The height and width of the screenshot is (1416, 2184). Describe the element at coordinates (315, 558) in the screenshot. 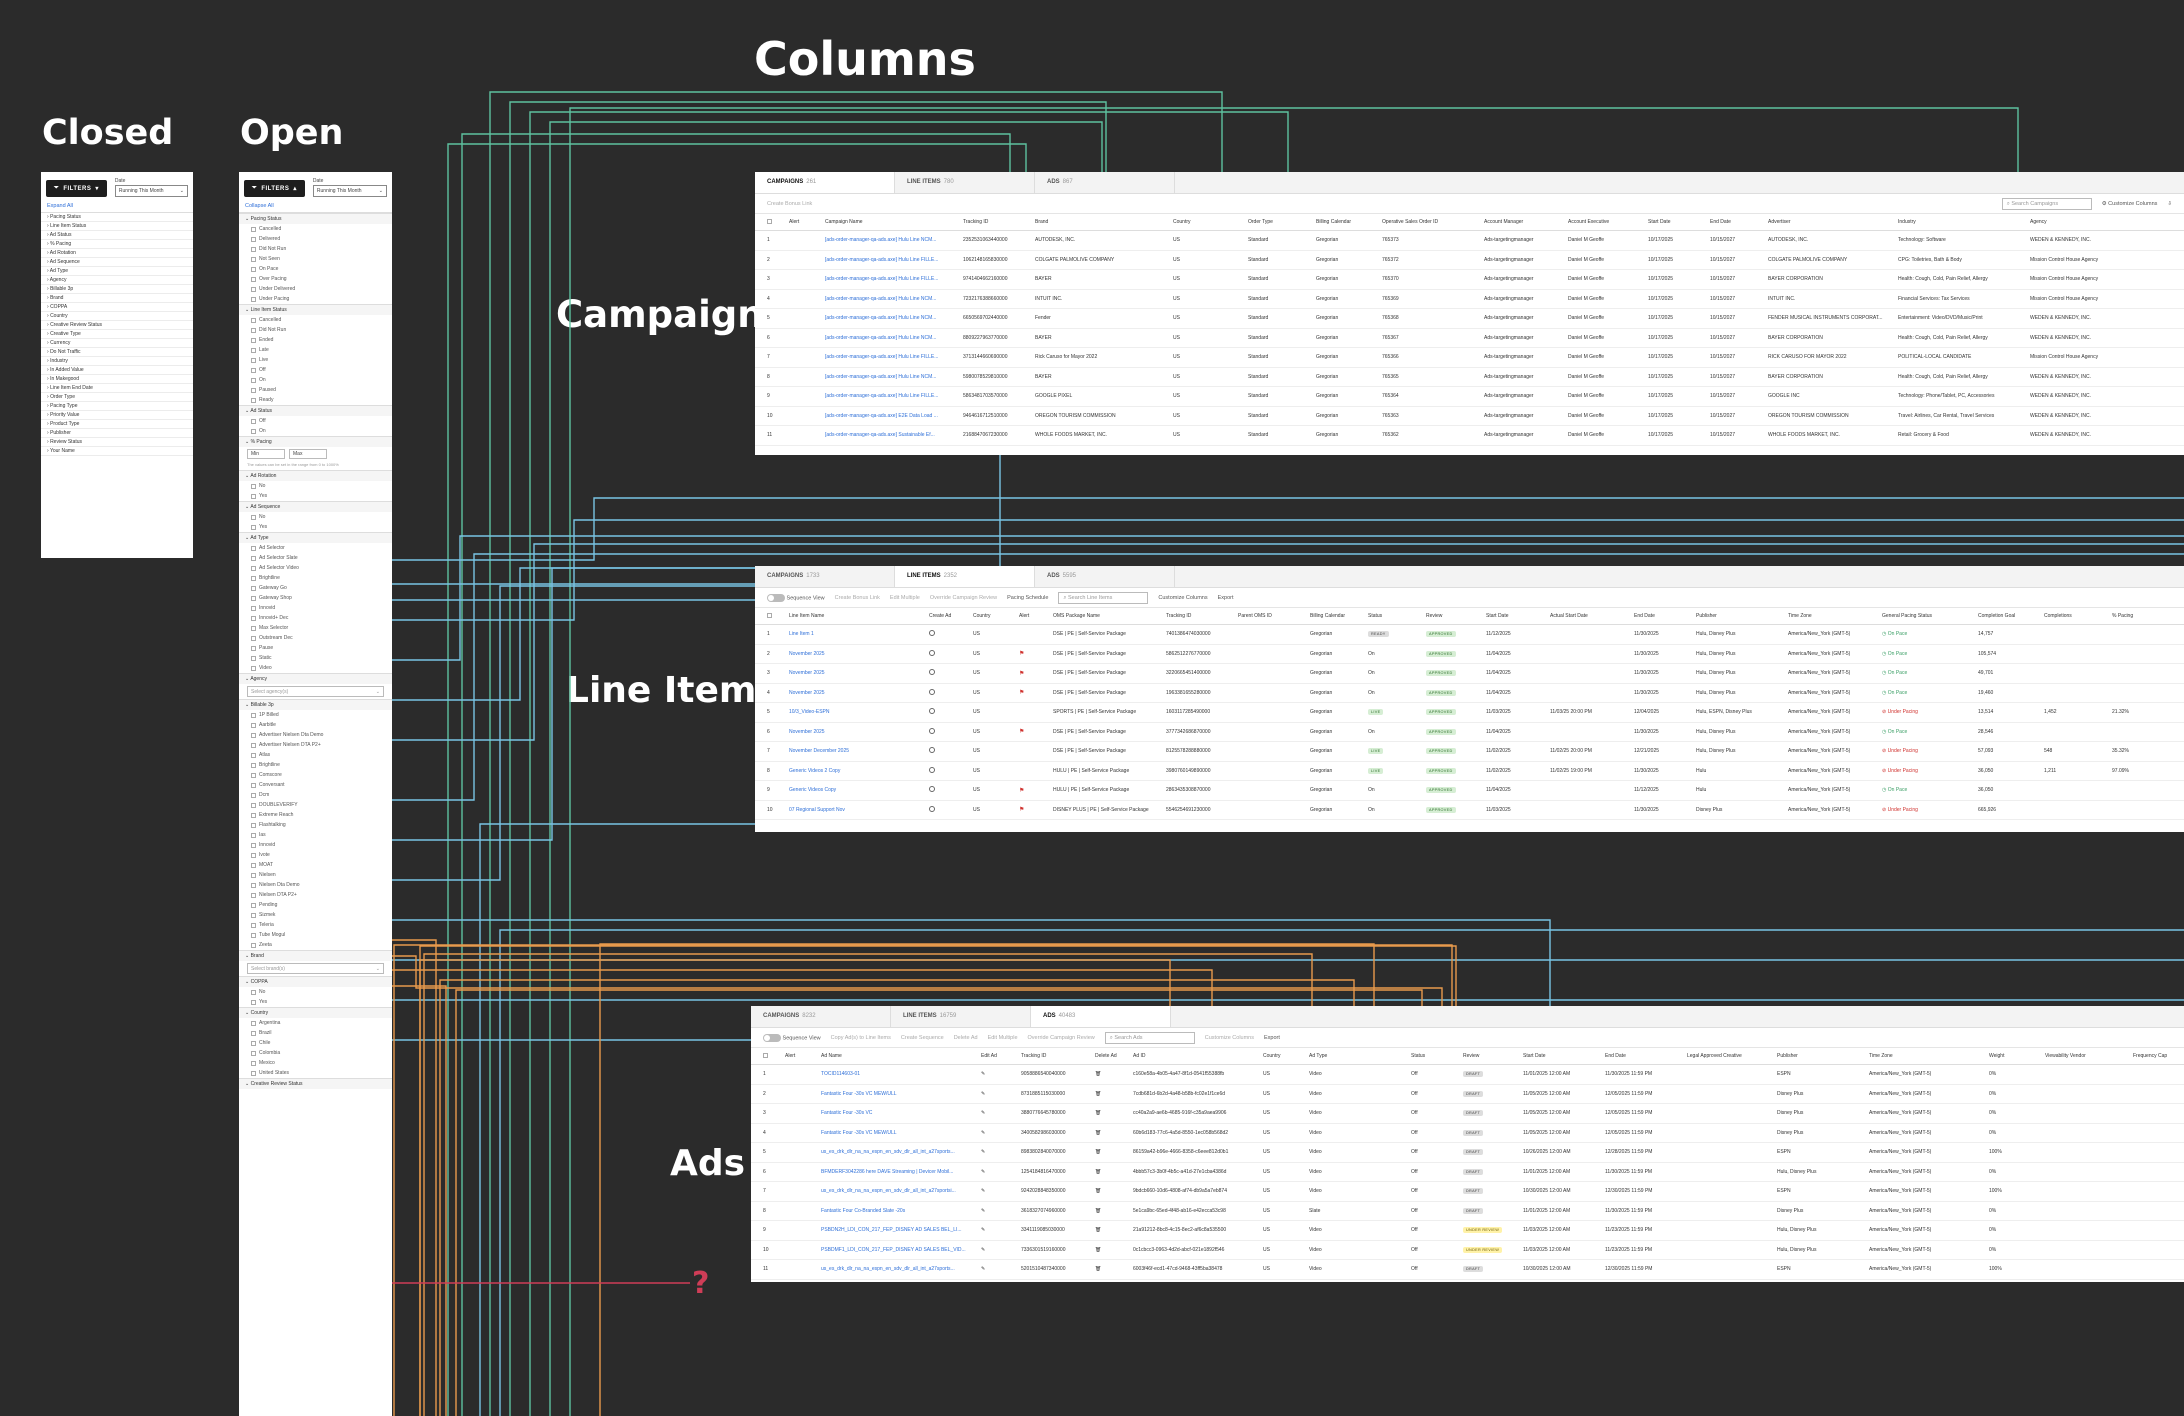

I see `filter-option: Ad Selector Slate` at that location.